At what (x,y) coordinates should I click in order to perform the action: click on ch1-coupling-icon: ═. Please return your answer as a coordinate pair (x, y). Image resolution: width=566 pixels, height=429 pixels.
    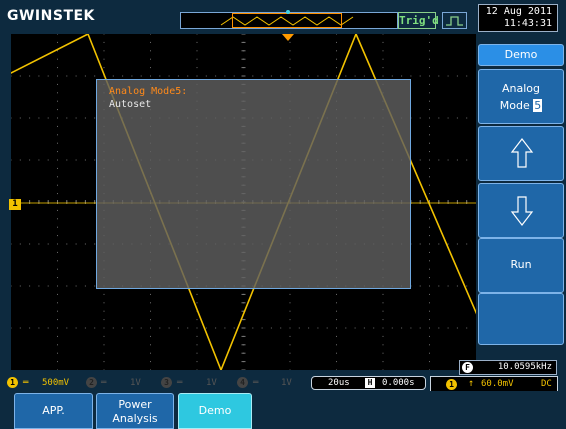
    Looking at the image, I should click on (26, 383).